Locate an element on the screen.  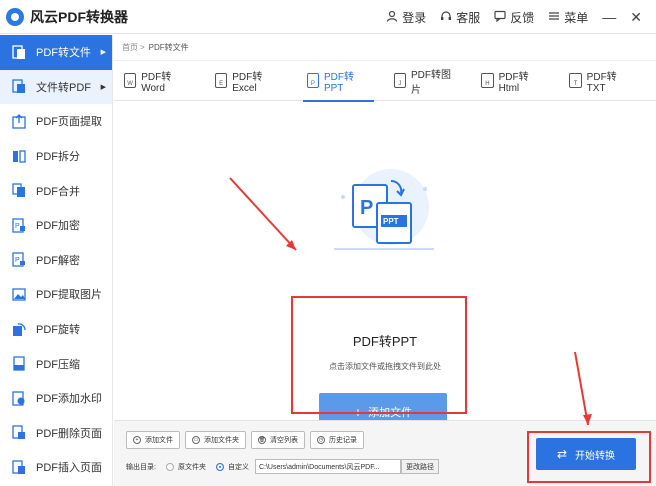
tab-label: PDF转TXT is located at coordinates (601, 82).